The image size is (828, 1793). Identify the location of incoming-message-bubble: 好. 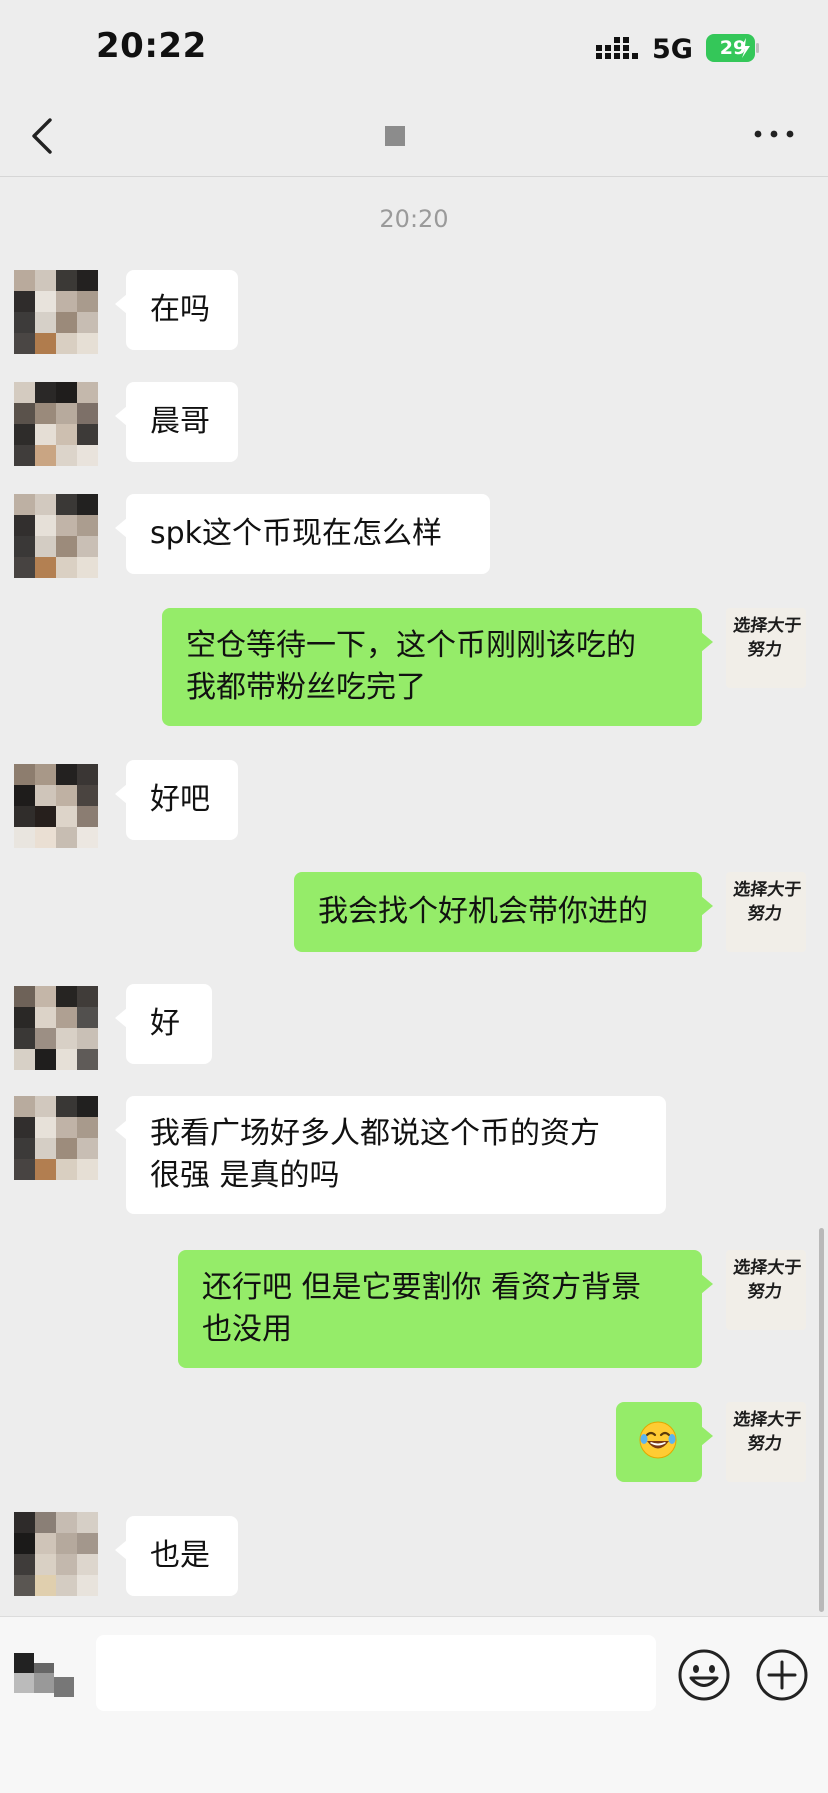
(163, 1024).